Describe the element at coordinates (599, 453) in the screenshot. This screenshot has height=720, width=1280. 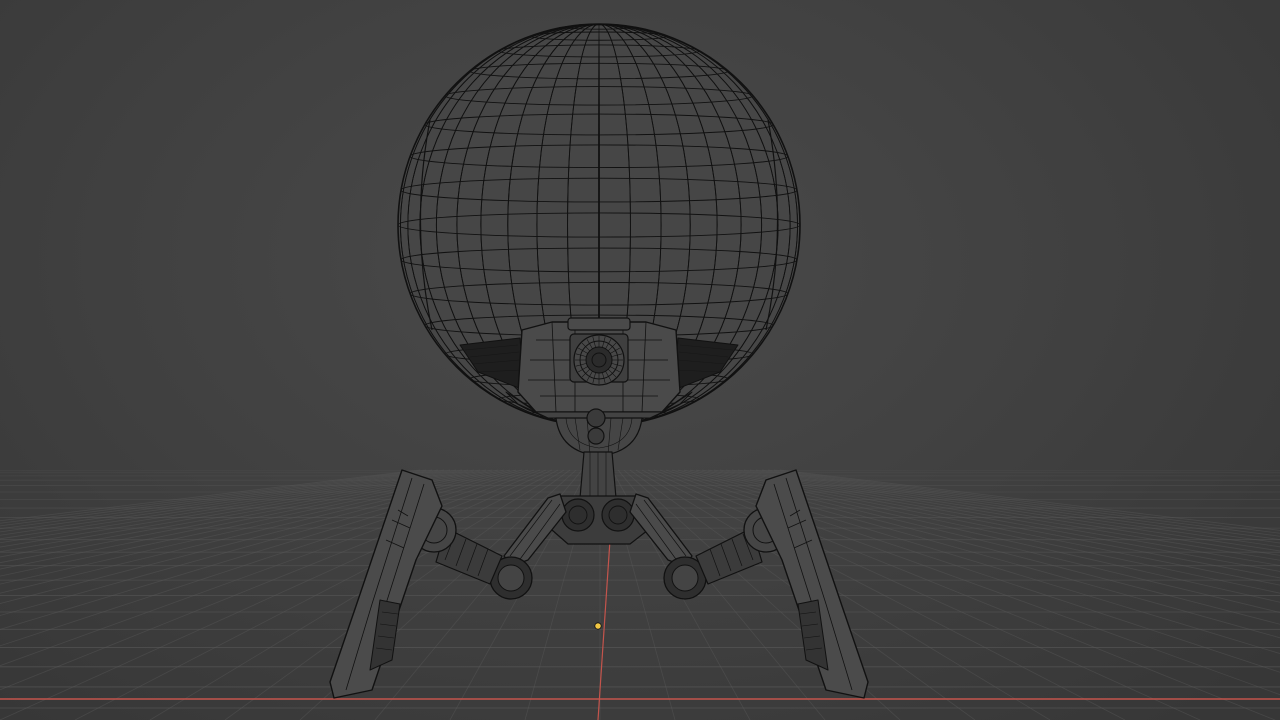
I see `neck-joint` at that location.